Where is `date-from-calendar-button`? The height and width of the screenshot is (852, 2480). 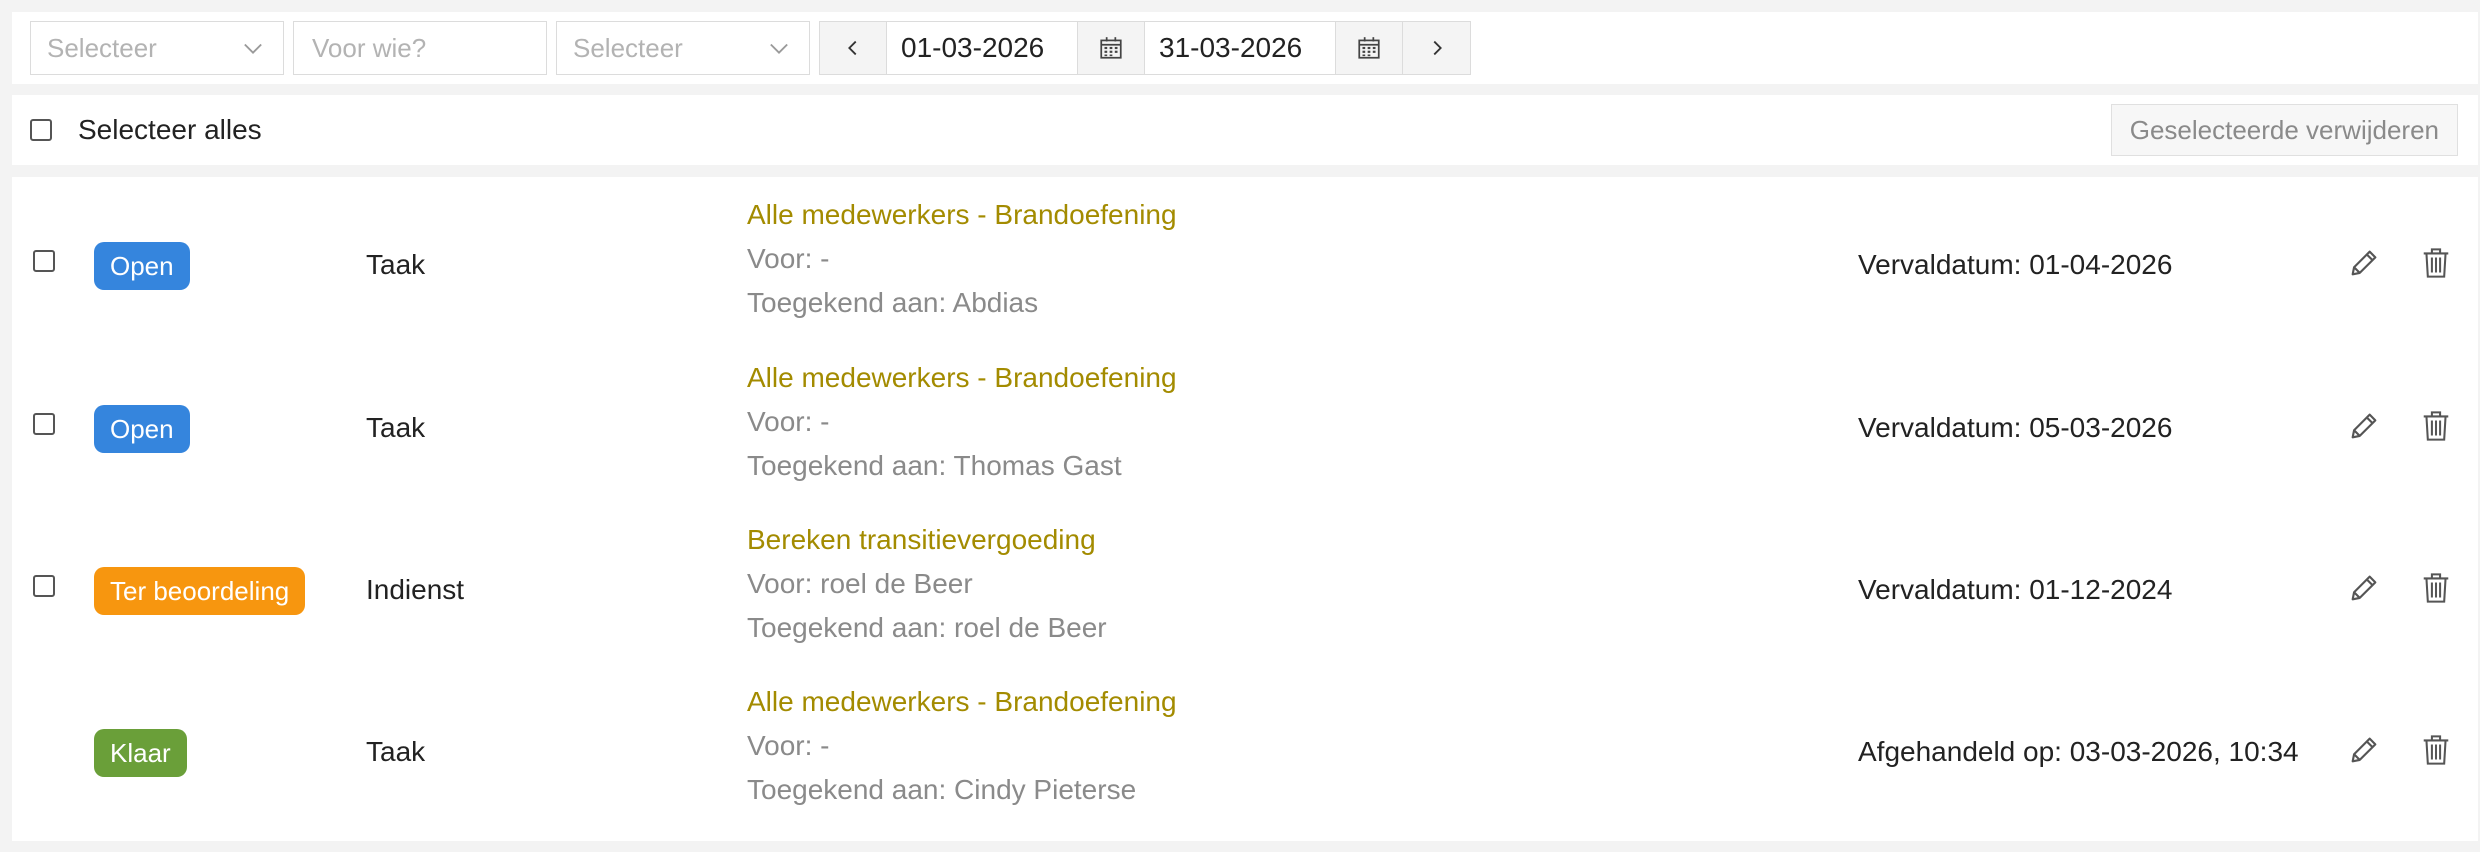
date-from-calendar-button is located at coordinates (1111, 48).